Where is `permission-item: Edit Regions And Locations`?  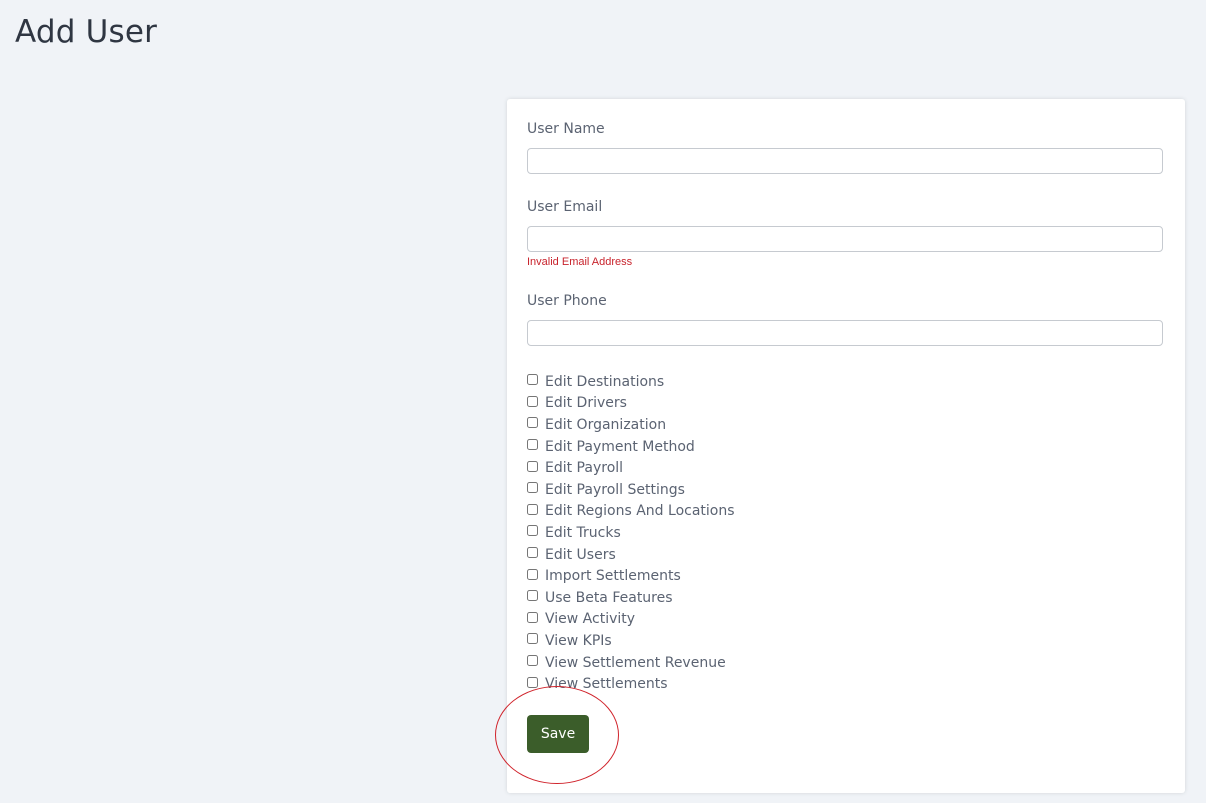
permission-item: Edit Regions And Locations is located at coordinates (827, 512).